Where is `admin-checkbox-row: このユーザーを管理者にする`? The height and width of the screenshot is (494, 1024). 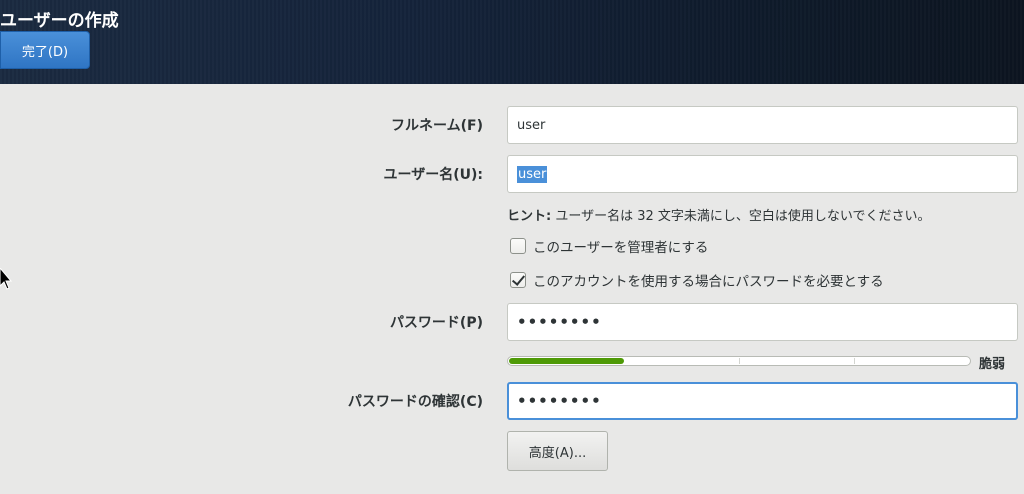
admin-checkbox-row: このユーザーを管理者にする is located at coordinates (609, 246).